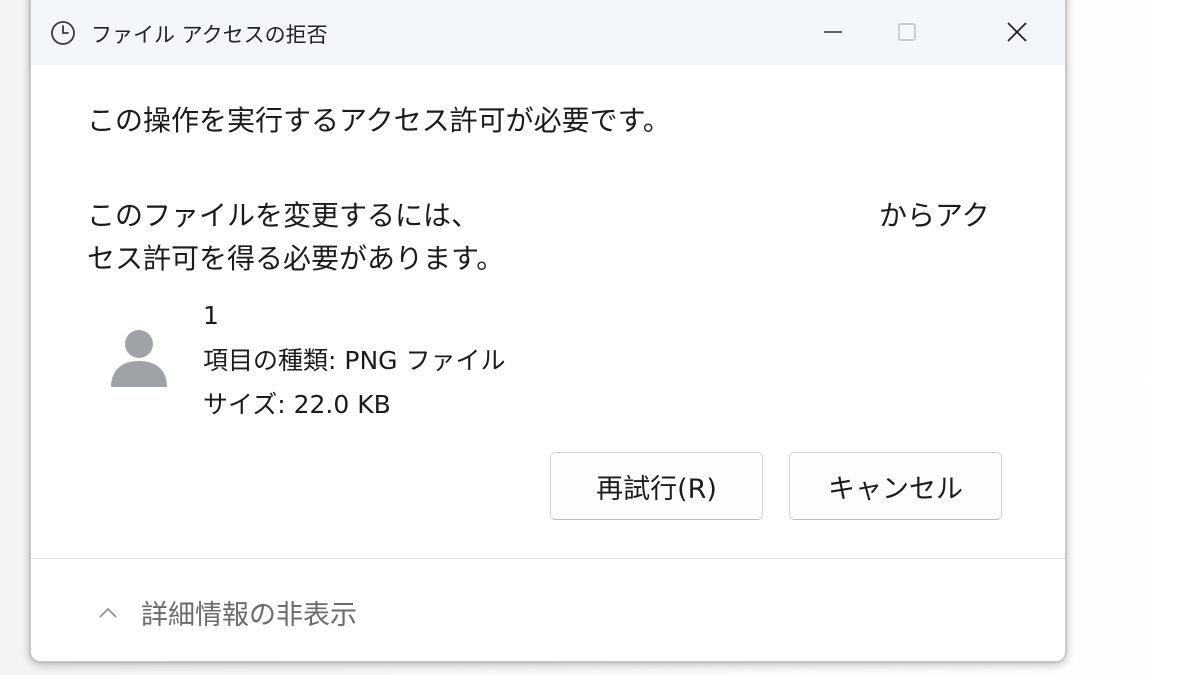 The width and height of the screenshot is (1200, 675). I want to click on maximize-button, so click(907, 32).